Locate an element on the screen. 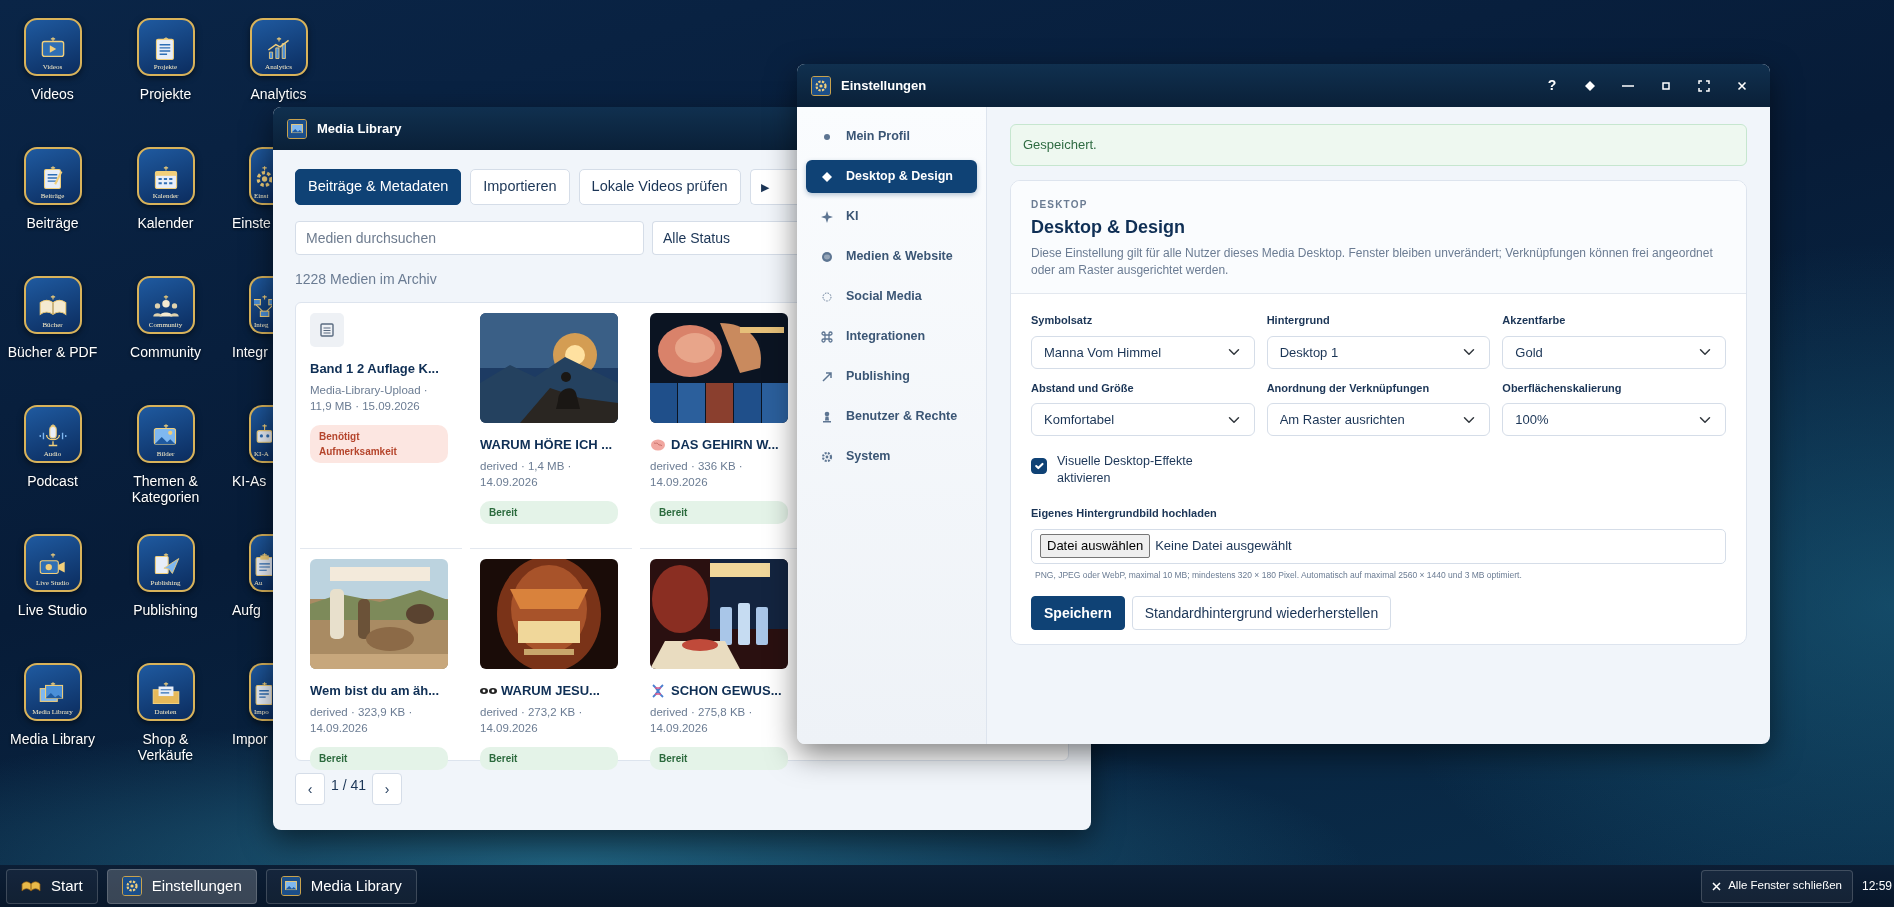 The image size is (1894, 907). tab: ▶ is located at coordinates (773, 187).